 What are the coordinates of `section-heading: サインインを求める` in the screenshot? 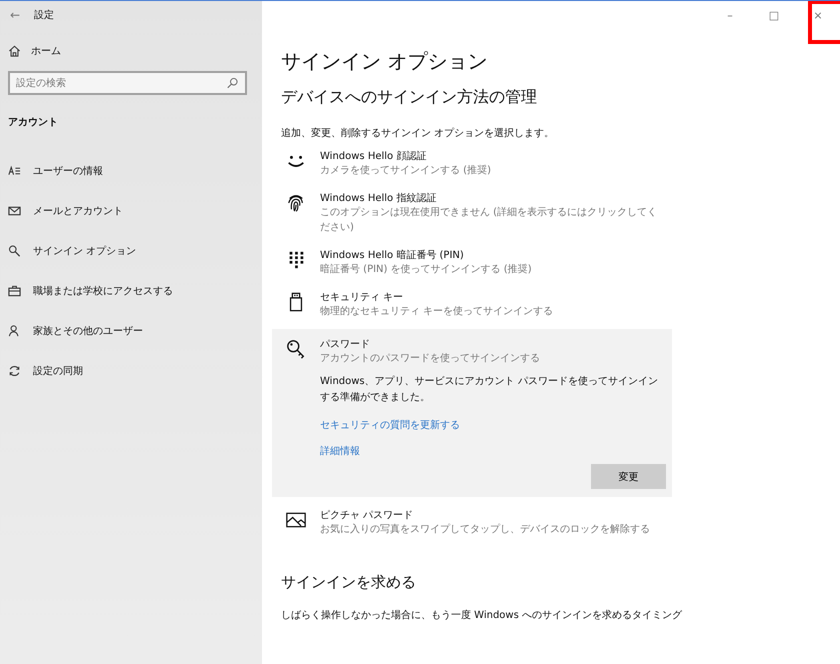 It's located at (349, 582).